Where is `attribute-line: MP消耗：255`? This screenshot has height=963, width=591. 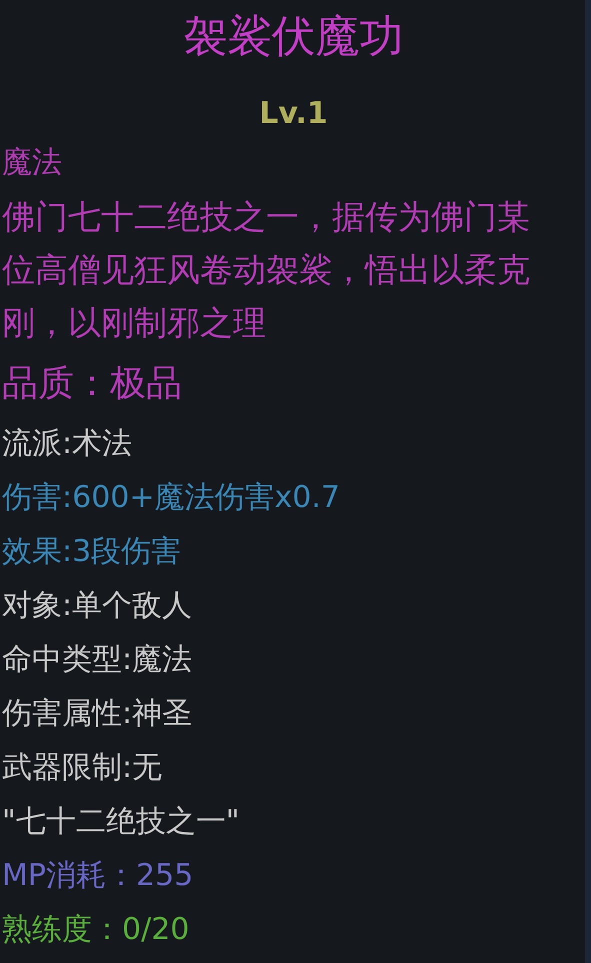 attribute-line: MP消耗：255 is located at coordinates (98, 876).